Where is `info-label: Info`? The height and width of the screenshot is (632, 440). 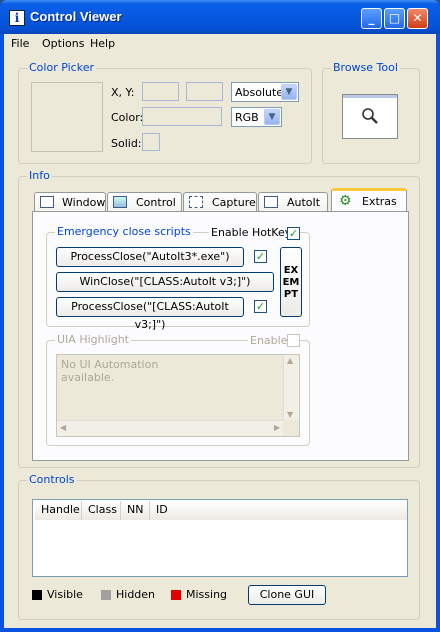
info-label: Info is located at coordinates (39, 175).